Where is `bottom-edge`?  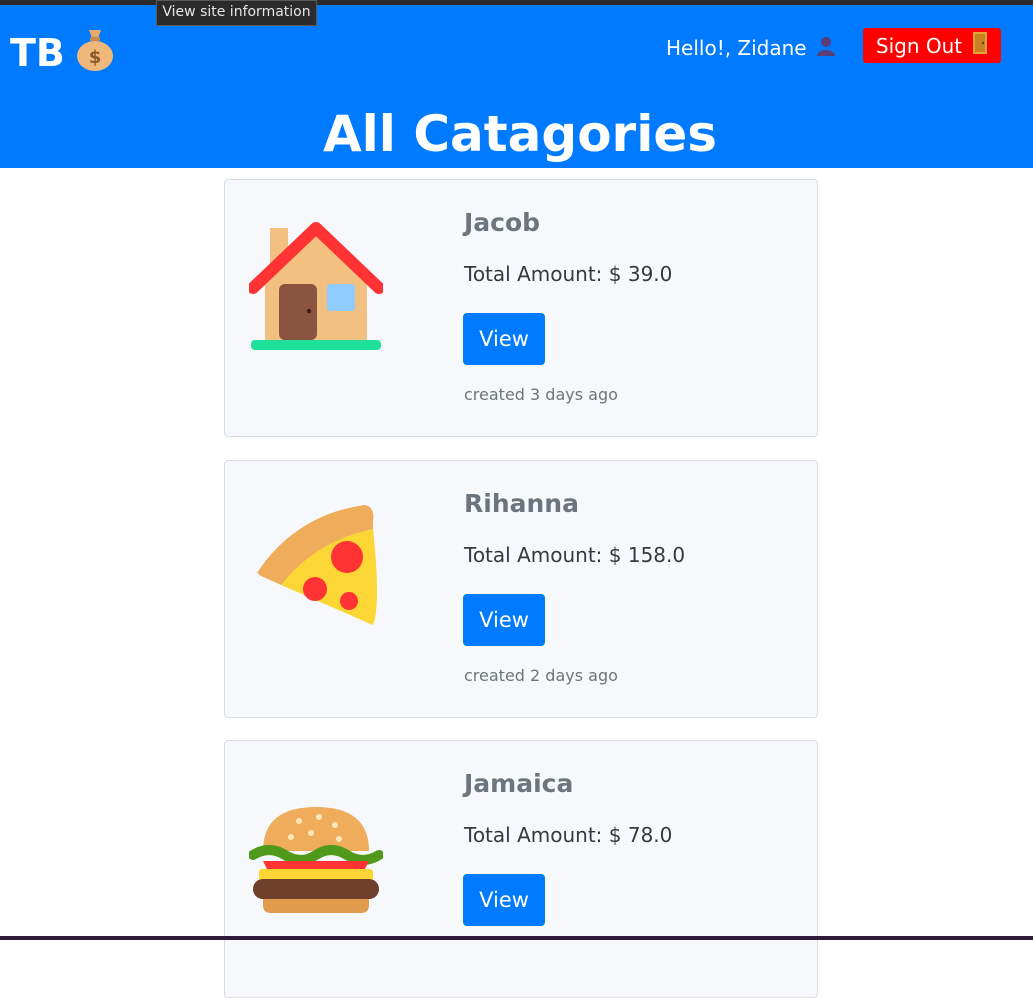
bottom-edge is located at coordinates (516, 938).